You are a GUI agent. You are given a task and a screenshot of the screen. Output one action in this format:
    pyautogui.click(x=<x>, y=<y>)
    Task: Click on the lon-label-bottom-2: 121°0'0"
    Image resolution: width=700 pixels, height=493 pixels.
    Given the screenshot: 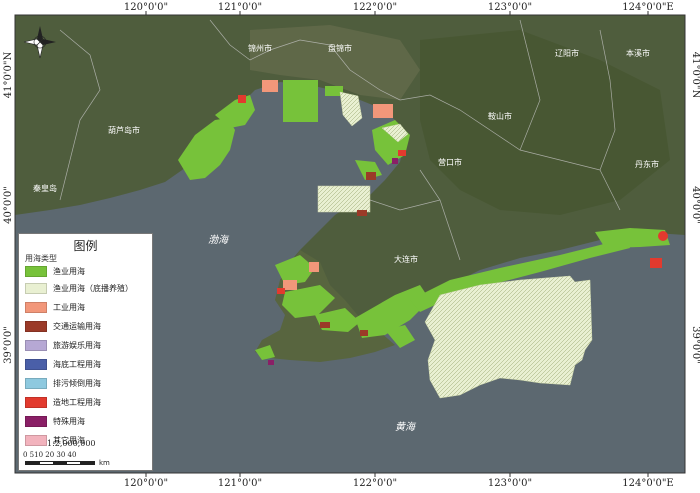 What is the action you would take?
    pyautogui.click(x=240, y=483)
    